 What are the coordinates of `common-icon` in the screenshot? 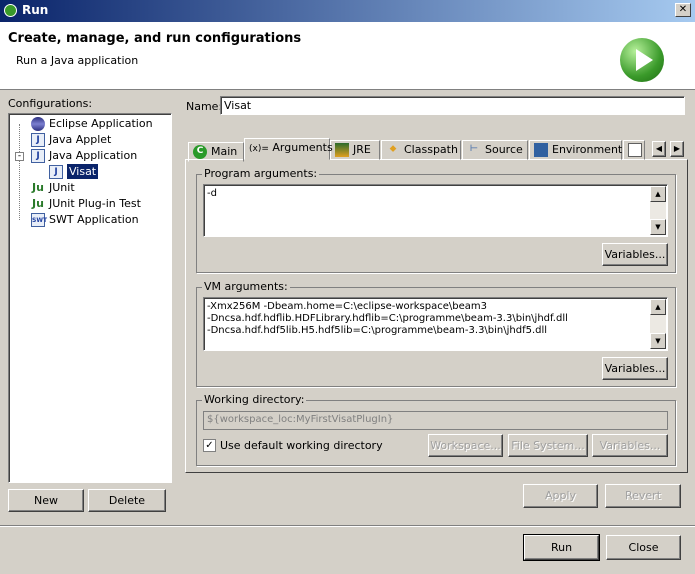 It's located at (635, 150).